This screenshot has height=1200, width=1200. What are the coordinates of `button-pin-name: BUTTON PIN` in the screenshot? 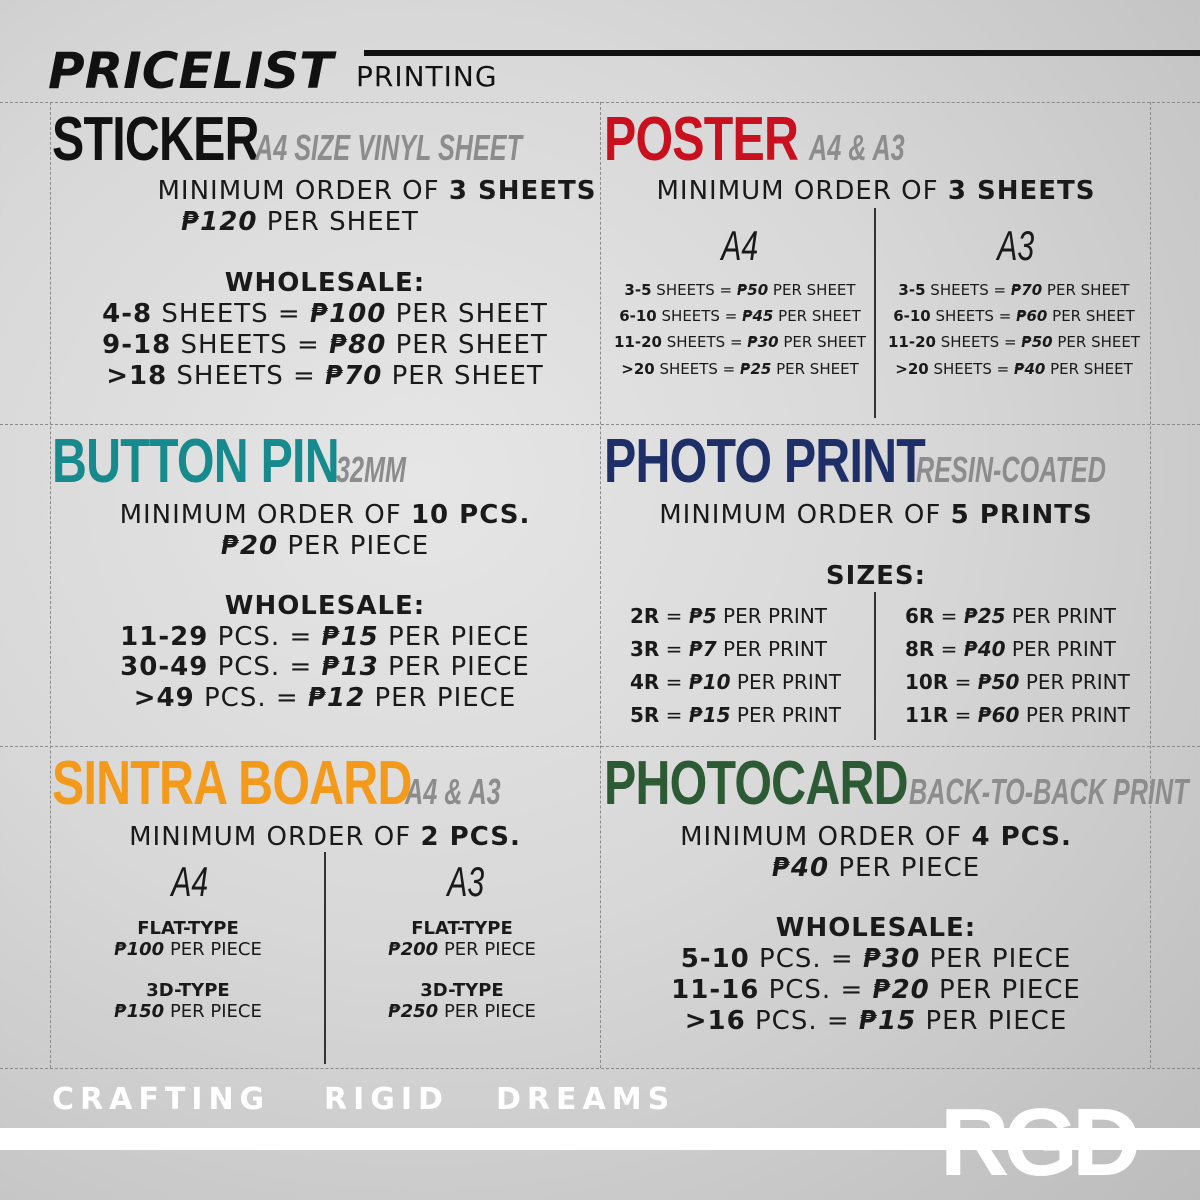 It's located at (196, 461).